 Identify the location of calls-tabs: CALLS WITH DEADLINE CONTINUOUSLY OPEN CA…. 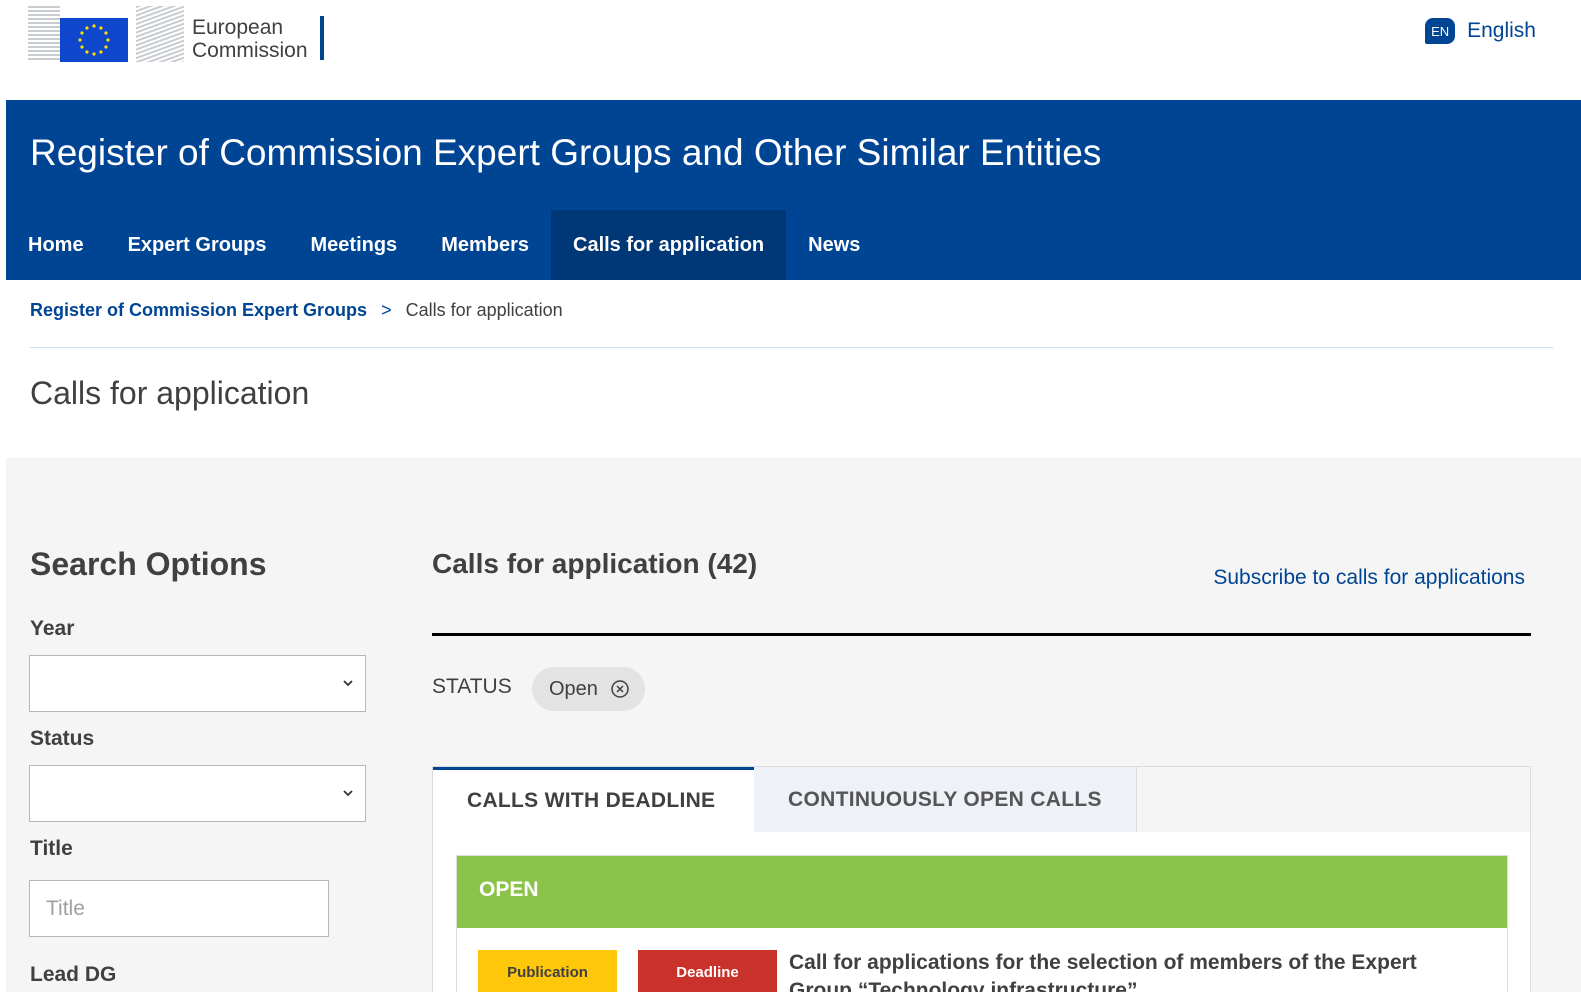
(981, 799).